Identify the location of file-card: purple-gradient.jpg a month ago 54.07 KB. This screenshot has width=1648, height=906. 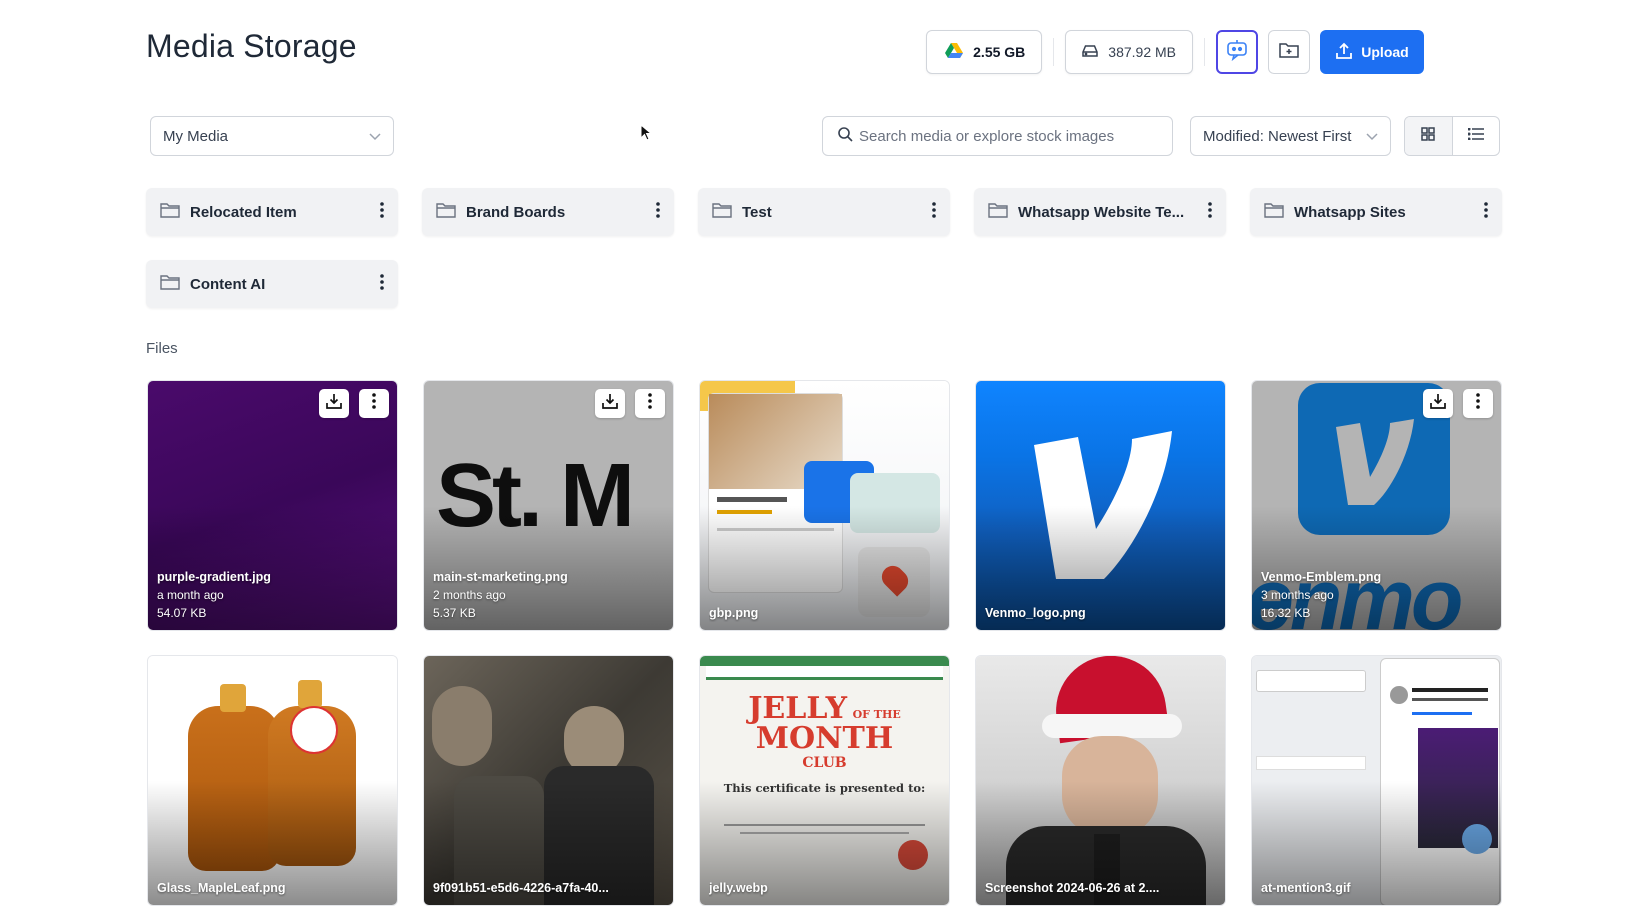
(272, 505).